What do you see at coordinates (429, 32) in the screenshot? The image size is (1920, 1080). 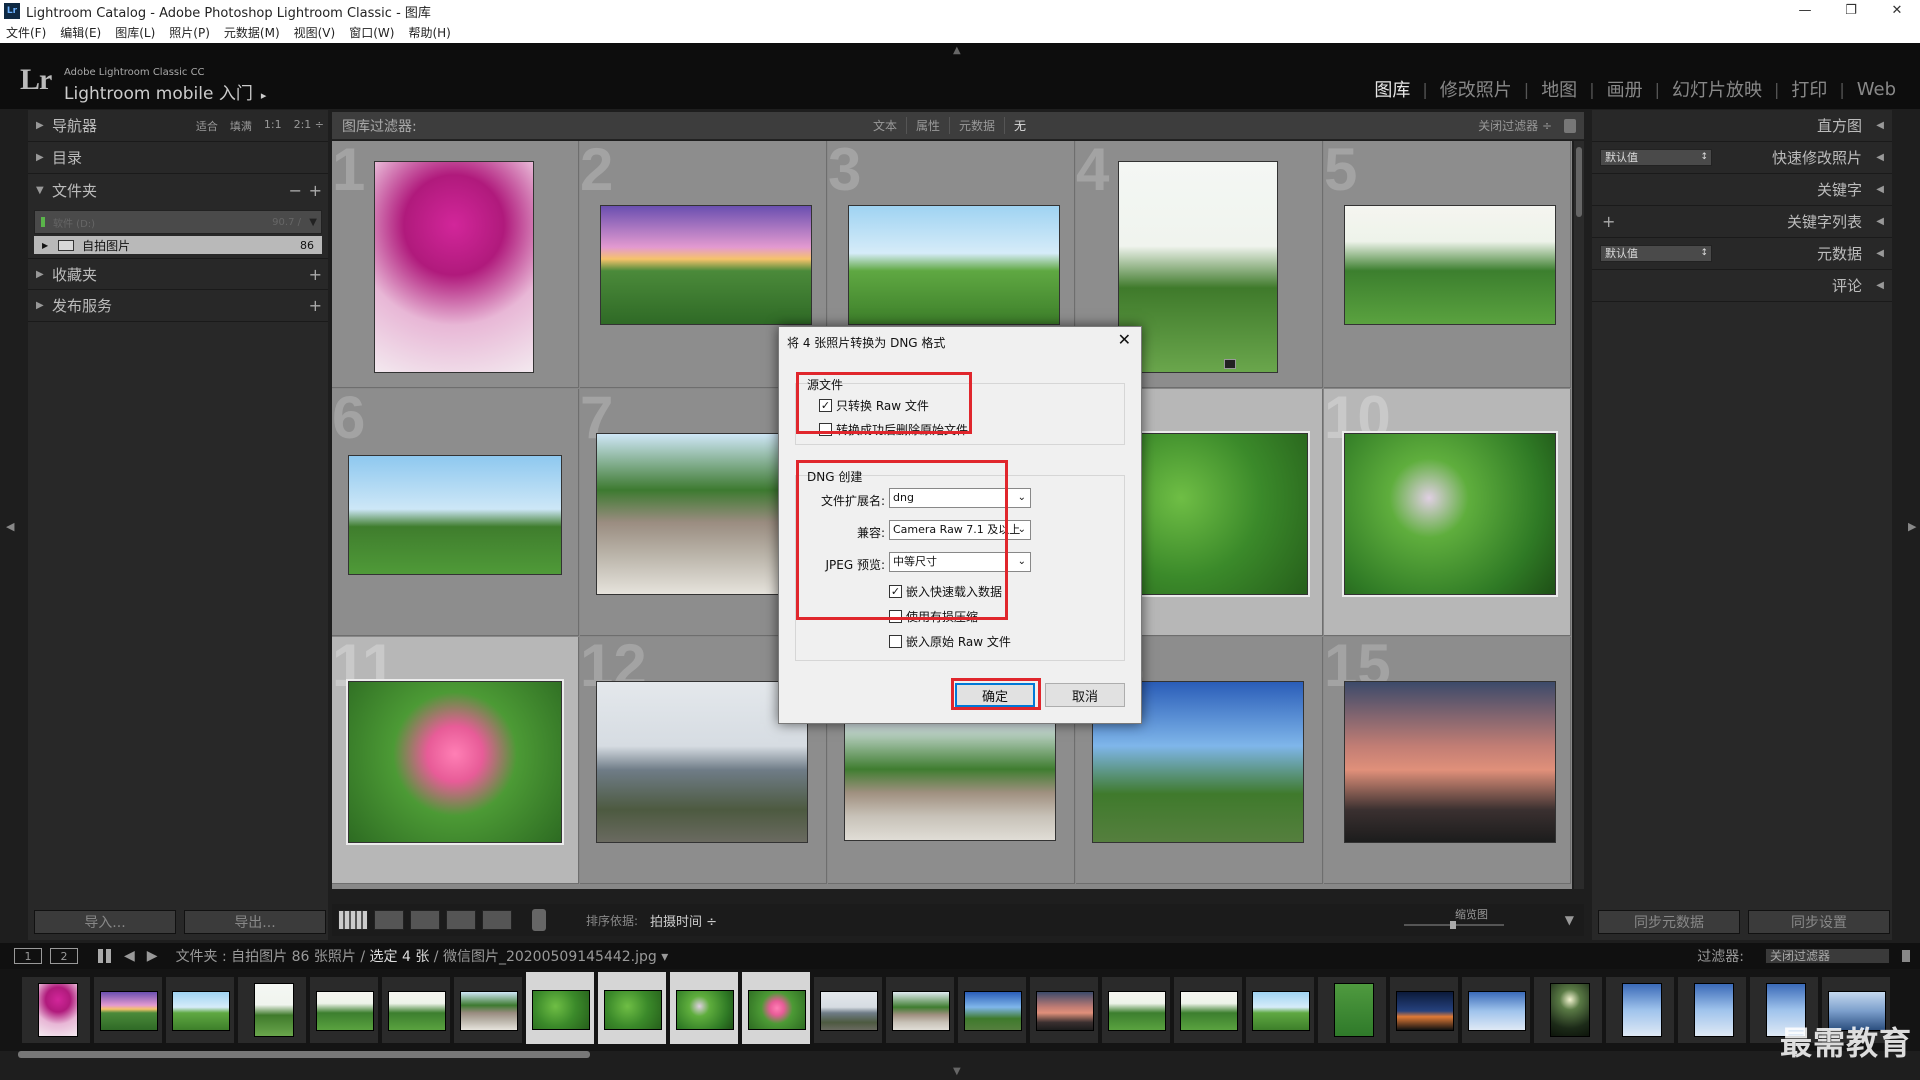 I see `menu-help: 帮助(H)` at bounding box center [429, 32].